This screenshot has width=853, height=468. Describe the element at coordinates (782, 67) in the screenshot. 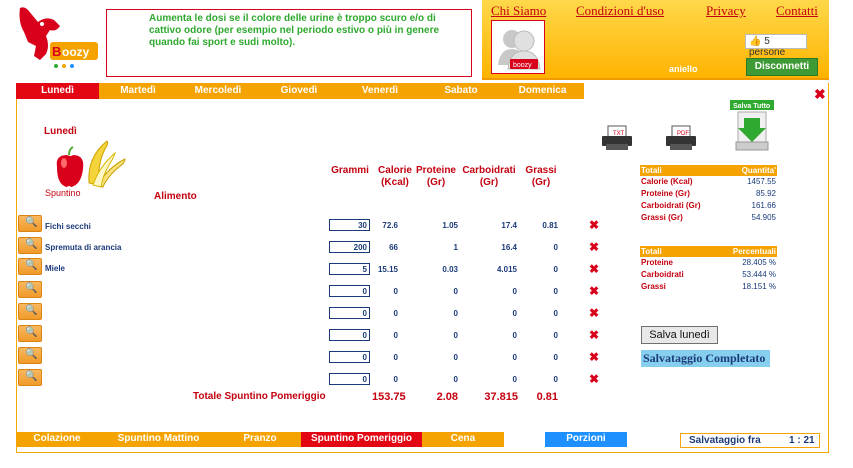

I see `disconnect-button: Disconnetti` at that location.